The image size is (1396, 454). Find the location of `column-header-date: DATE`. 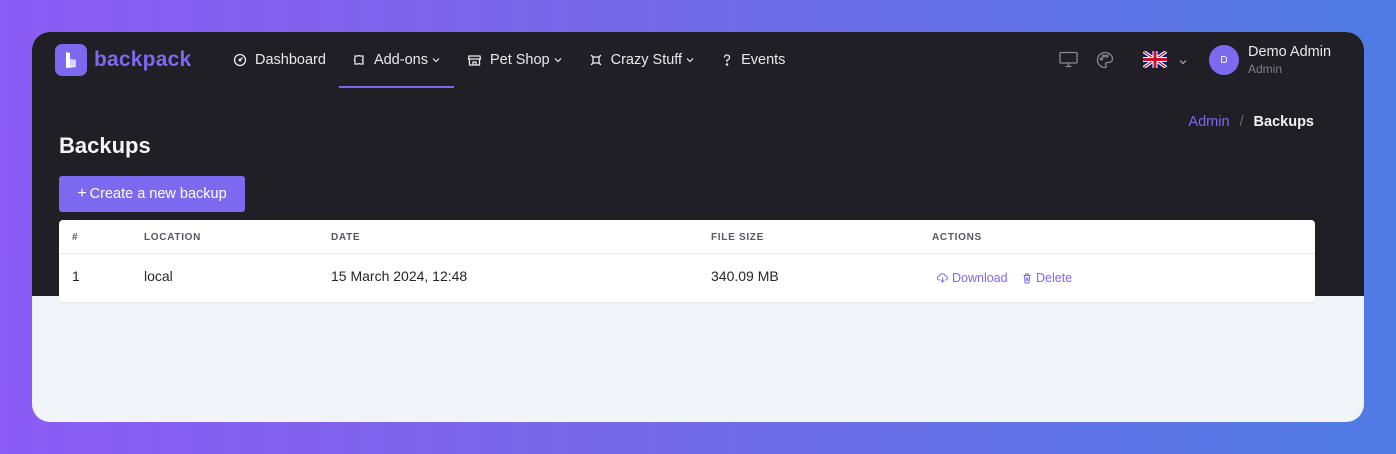

column-header-date: DATE is located at coordinates (346, 237).